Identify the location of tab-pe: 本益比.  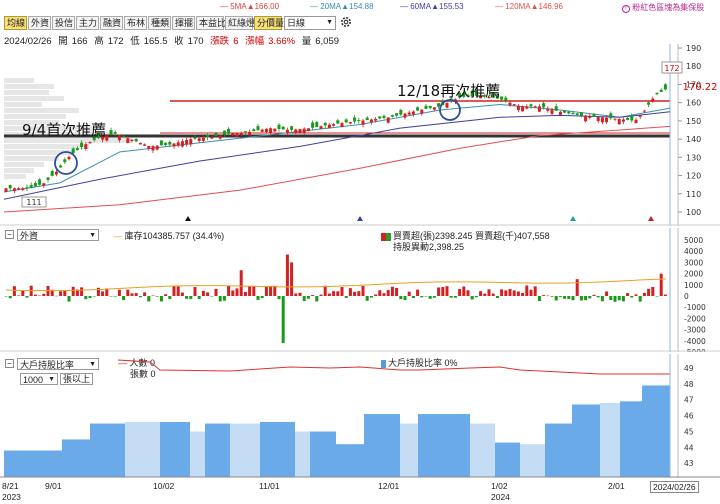
(211, 23).